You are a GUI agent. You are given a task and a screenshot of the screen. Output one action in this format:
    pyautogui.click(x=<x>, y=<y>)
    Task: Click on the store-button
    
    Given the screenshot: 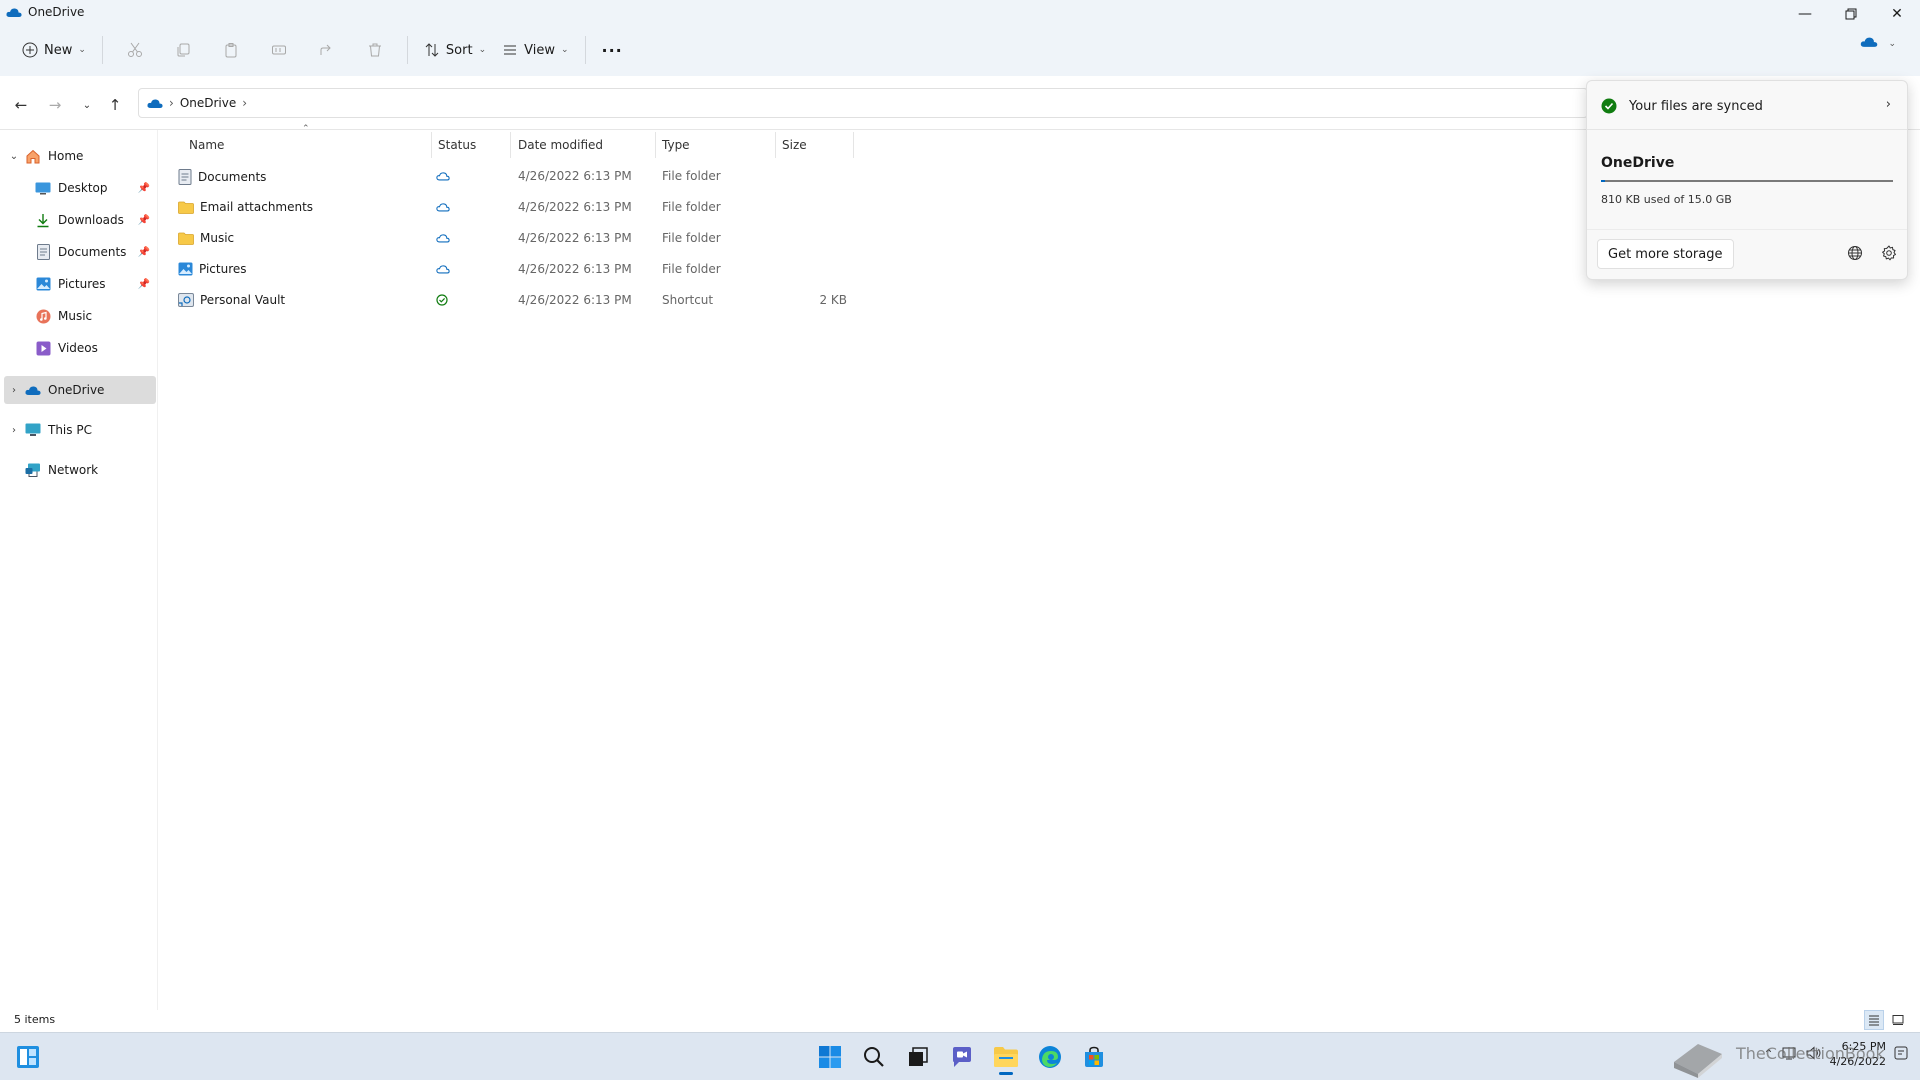 What is the action you would take?
    pyautogui.click(x=1094, y=1057)
    